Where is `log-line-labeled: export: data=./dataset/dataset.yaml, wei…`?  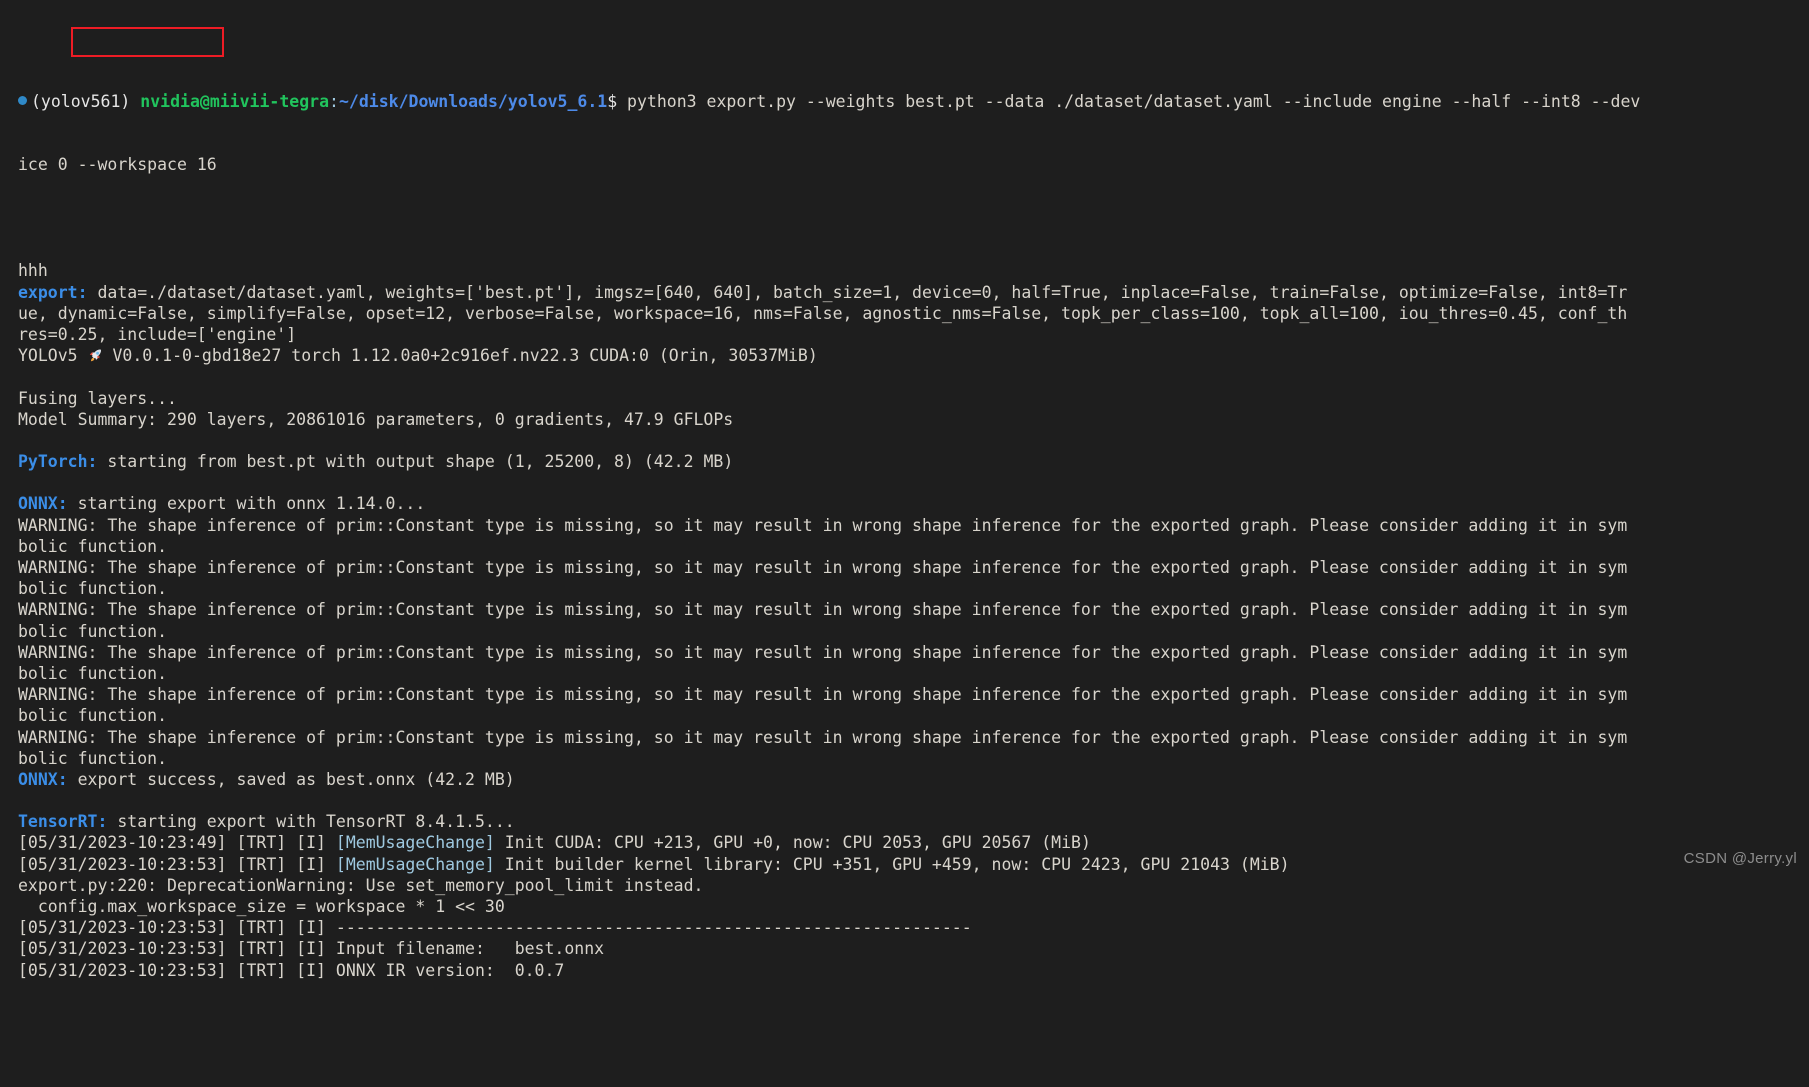
log-line-labeled: export: data=./dataset/dataset.yaml, wei… is located at coordinates (904, 292).